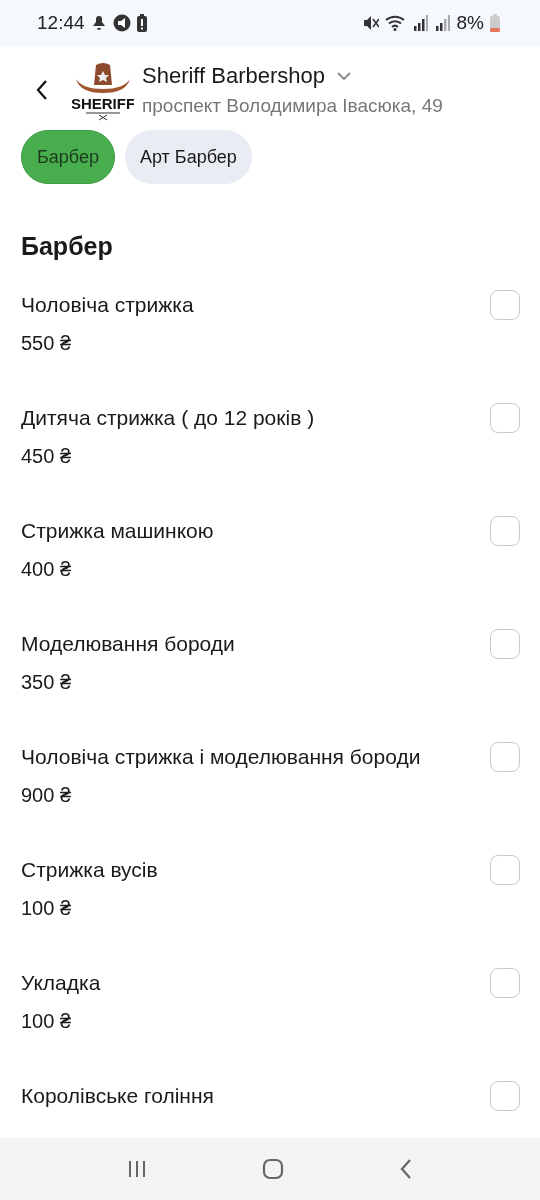  I want to click on service-price: 450 ₴, so click(47, 456).